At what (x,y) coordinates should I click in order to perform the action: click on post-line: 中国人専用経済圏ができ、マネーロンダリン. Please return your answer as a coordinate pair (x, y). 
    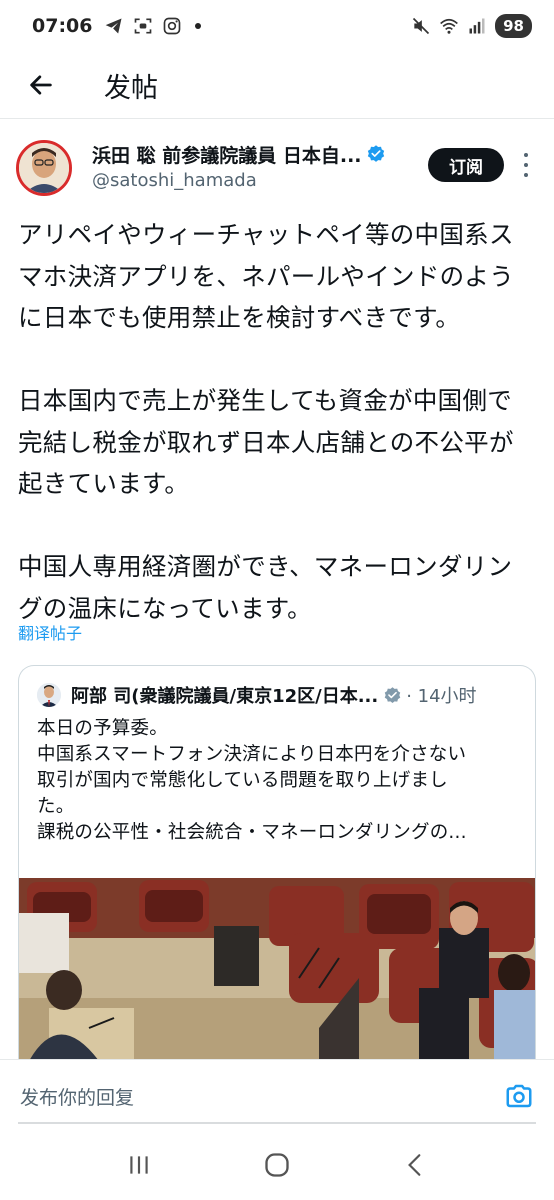
    Looking at the image, I should click on (265, 566).